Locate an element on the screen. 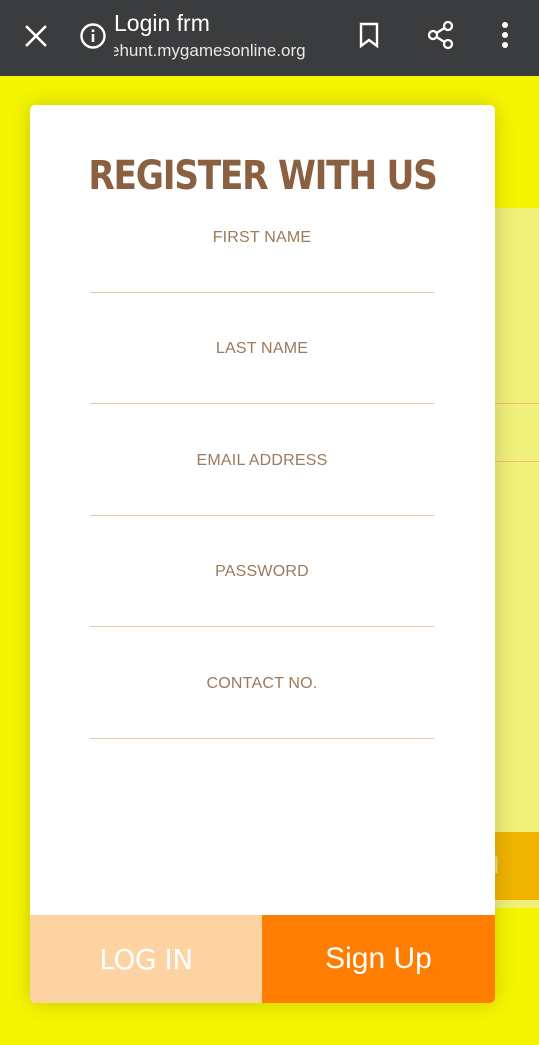 Image resolution: width=539 pixels, height=1045 pixels. close-icon is located at coordinates (36, 36).